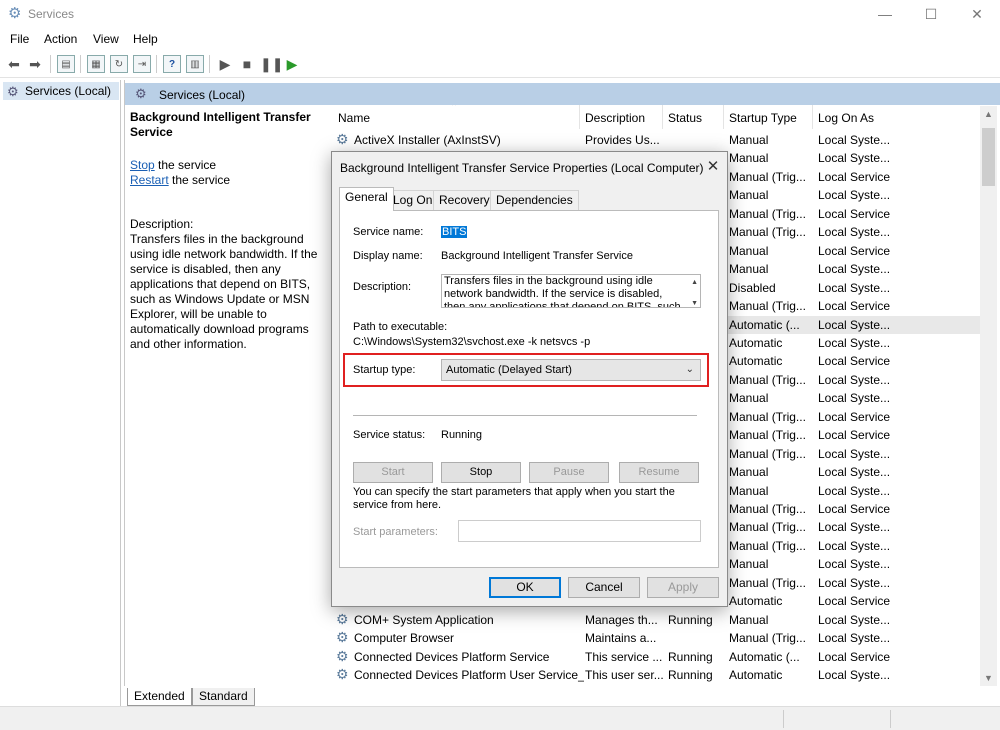 This screenshot has width=1000, height=730. Describe the element at coordinates (14, 64) in the screenshot. I see `back-arrow-icon: ⬅` at that location.